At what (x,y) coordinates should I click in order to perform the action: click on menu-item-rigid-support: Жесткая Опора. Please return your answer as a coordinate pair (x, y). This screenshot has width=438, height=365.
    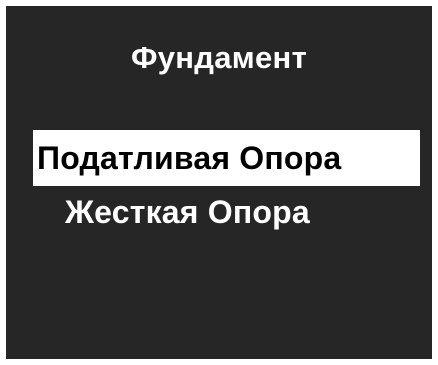
    Looking at the image, I should click on (187, 212).